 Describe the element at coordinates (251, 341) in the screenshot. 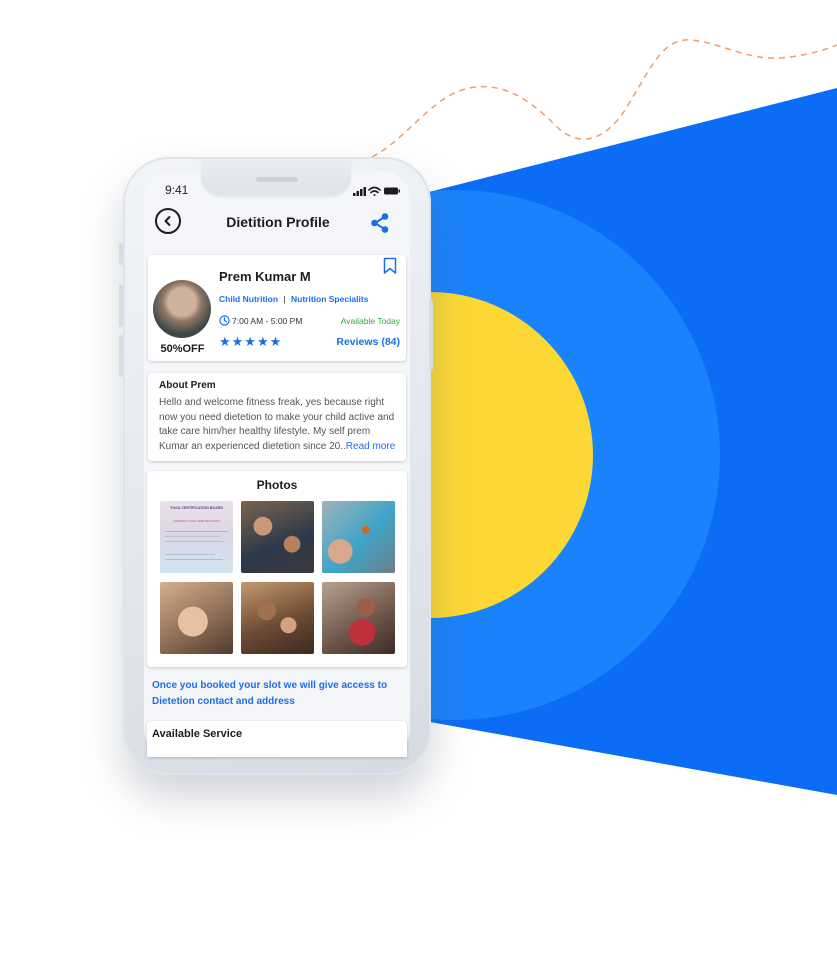

I see `rating-stars: ★★★★★` at that location.